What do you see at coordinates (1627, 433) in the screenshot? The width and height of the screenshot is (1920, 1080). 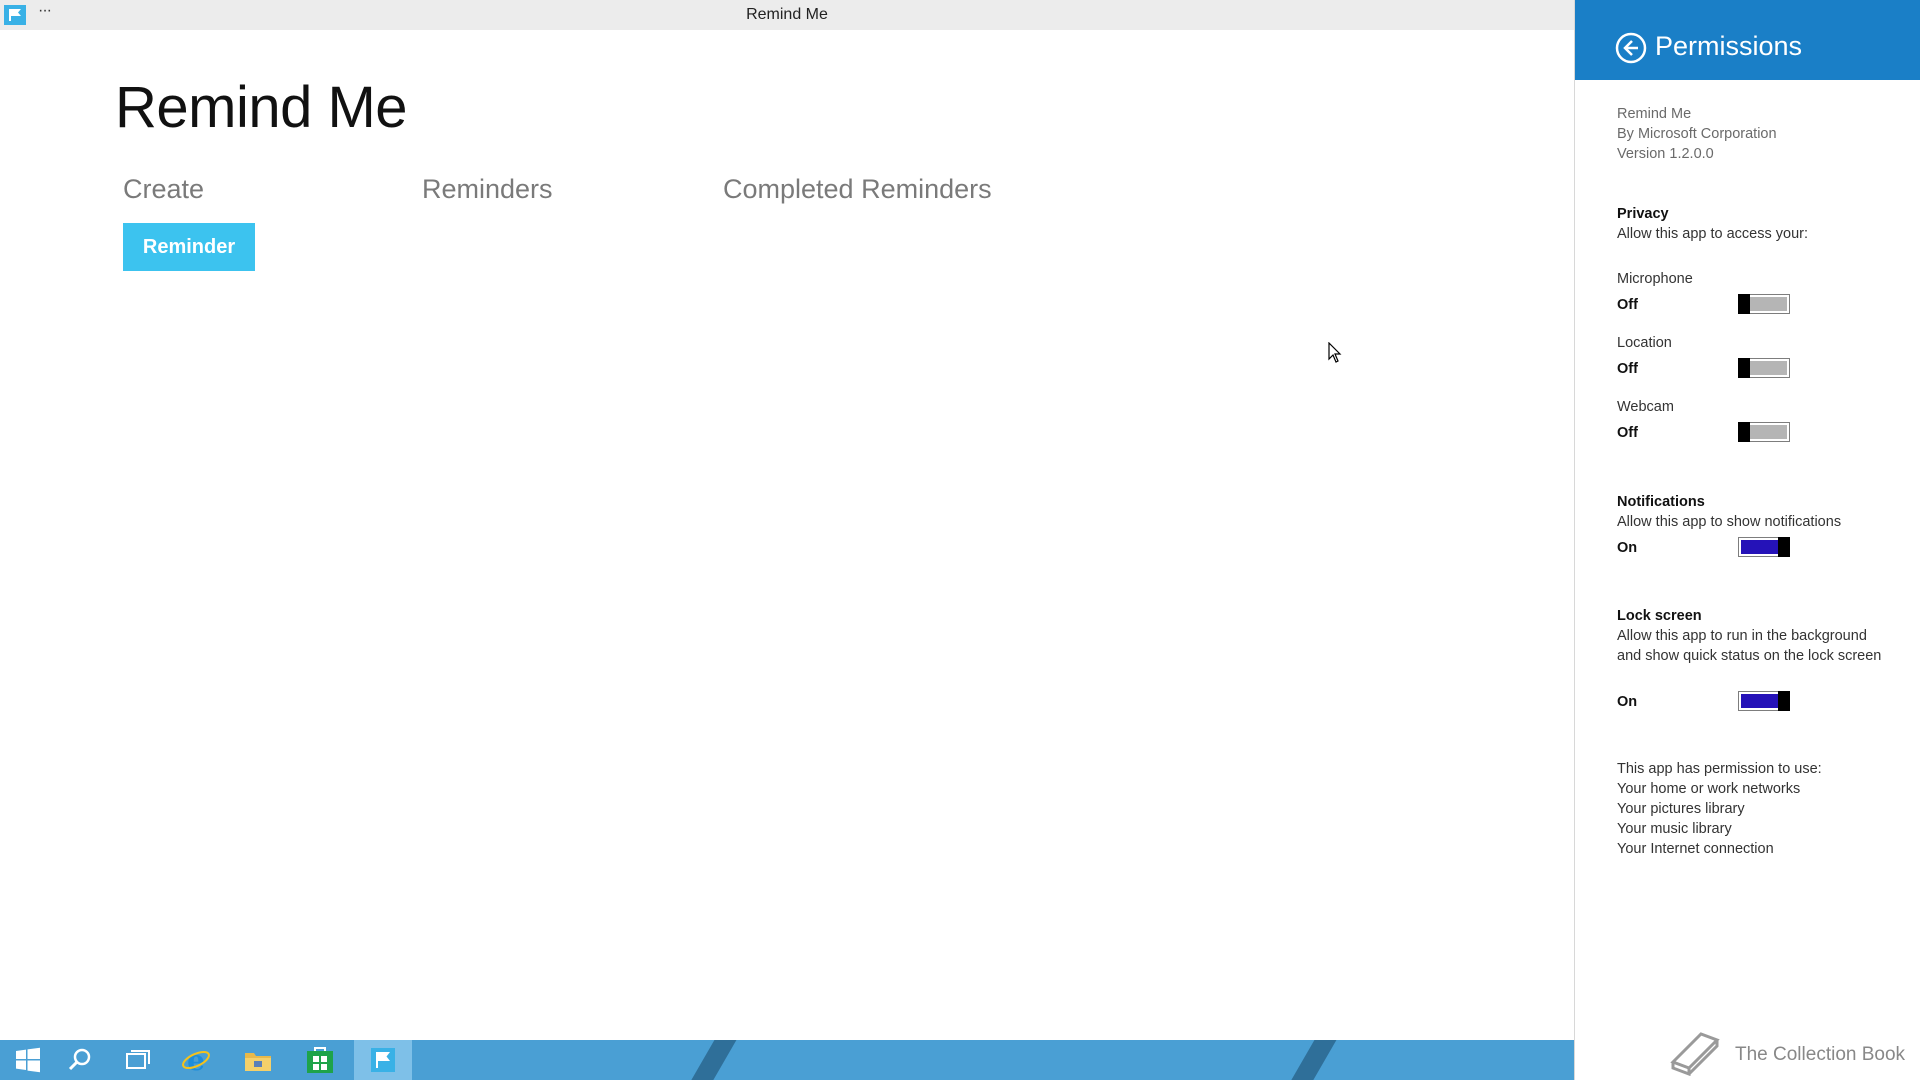 I see `webcam-state: Off` at bounding box center [1627, 433].